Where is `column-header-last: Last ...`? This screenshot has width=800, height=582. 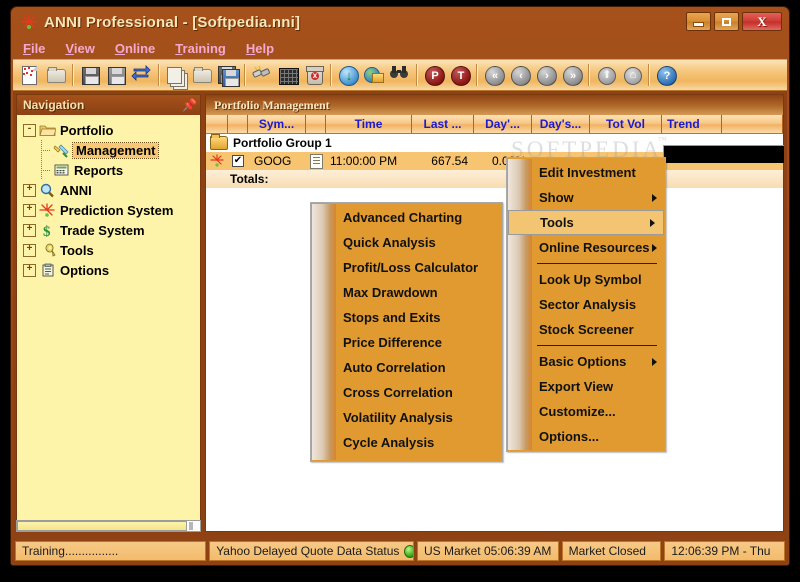
column-header-last: Last ... is located at coordinates (443, 124).